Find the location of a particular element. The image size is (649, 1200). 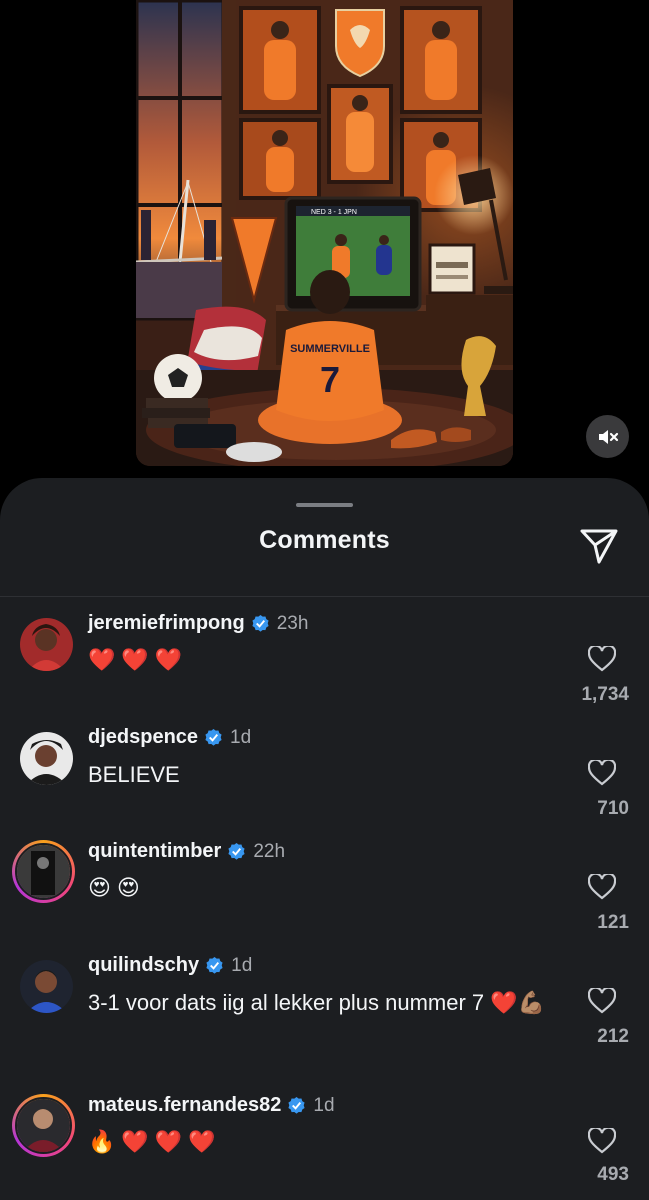

comment-header: quintentimber 22h is located at coordinates (186, 851).